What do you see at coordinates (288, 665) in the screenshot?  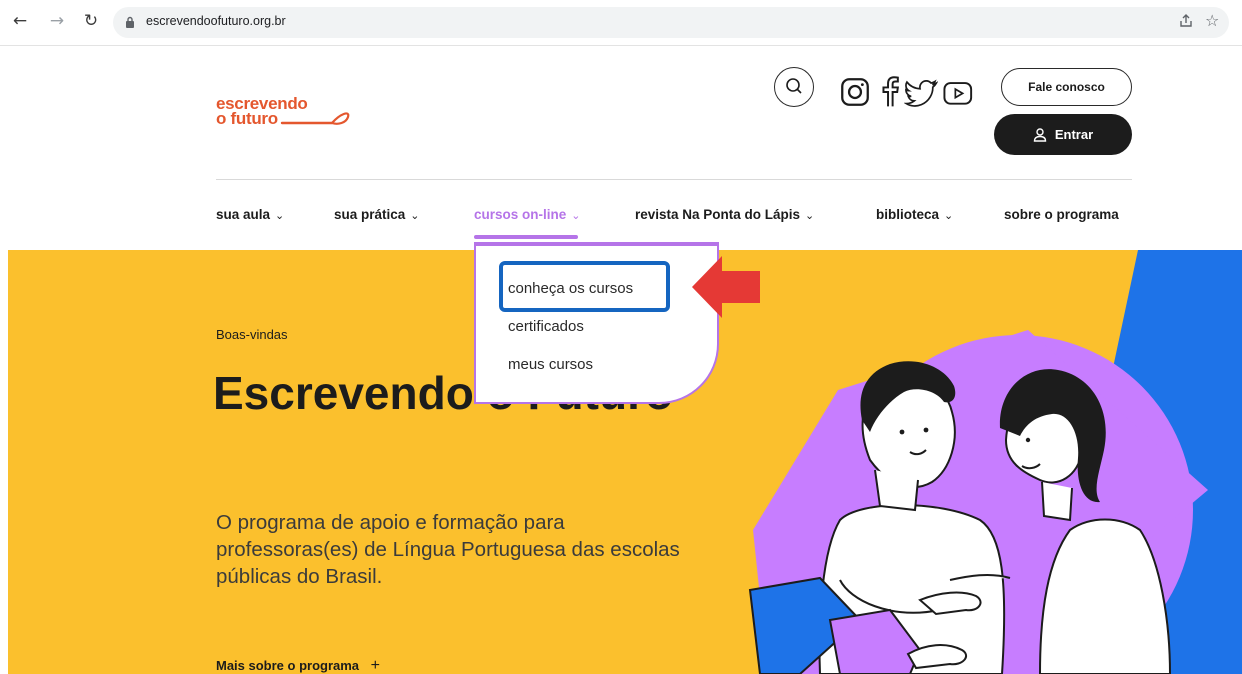 I see `mais-sobre-label: Mais sobre o programa` at bounding box center [288, 665].